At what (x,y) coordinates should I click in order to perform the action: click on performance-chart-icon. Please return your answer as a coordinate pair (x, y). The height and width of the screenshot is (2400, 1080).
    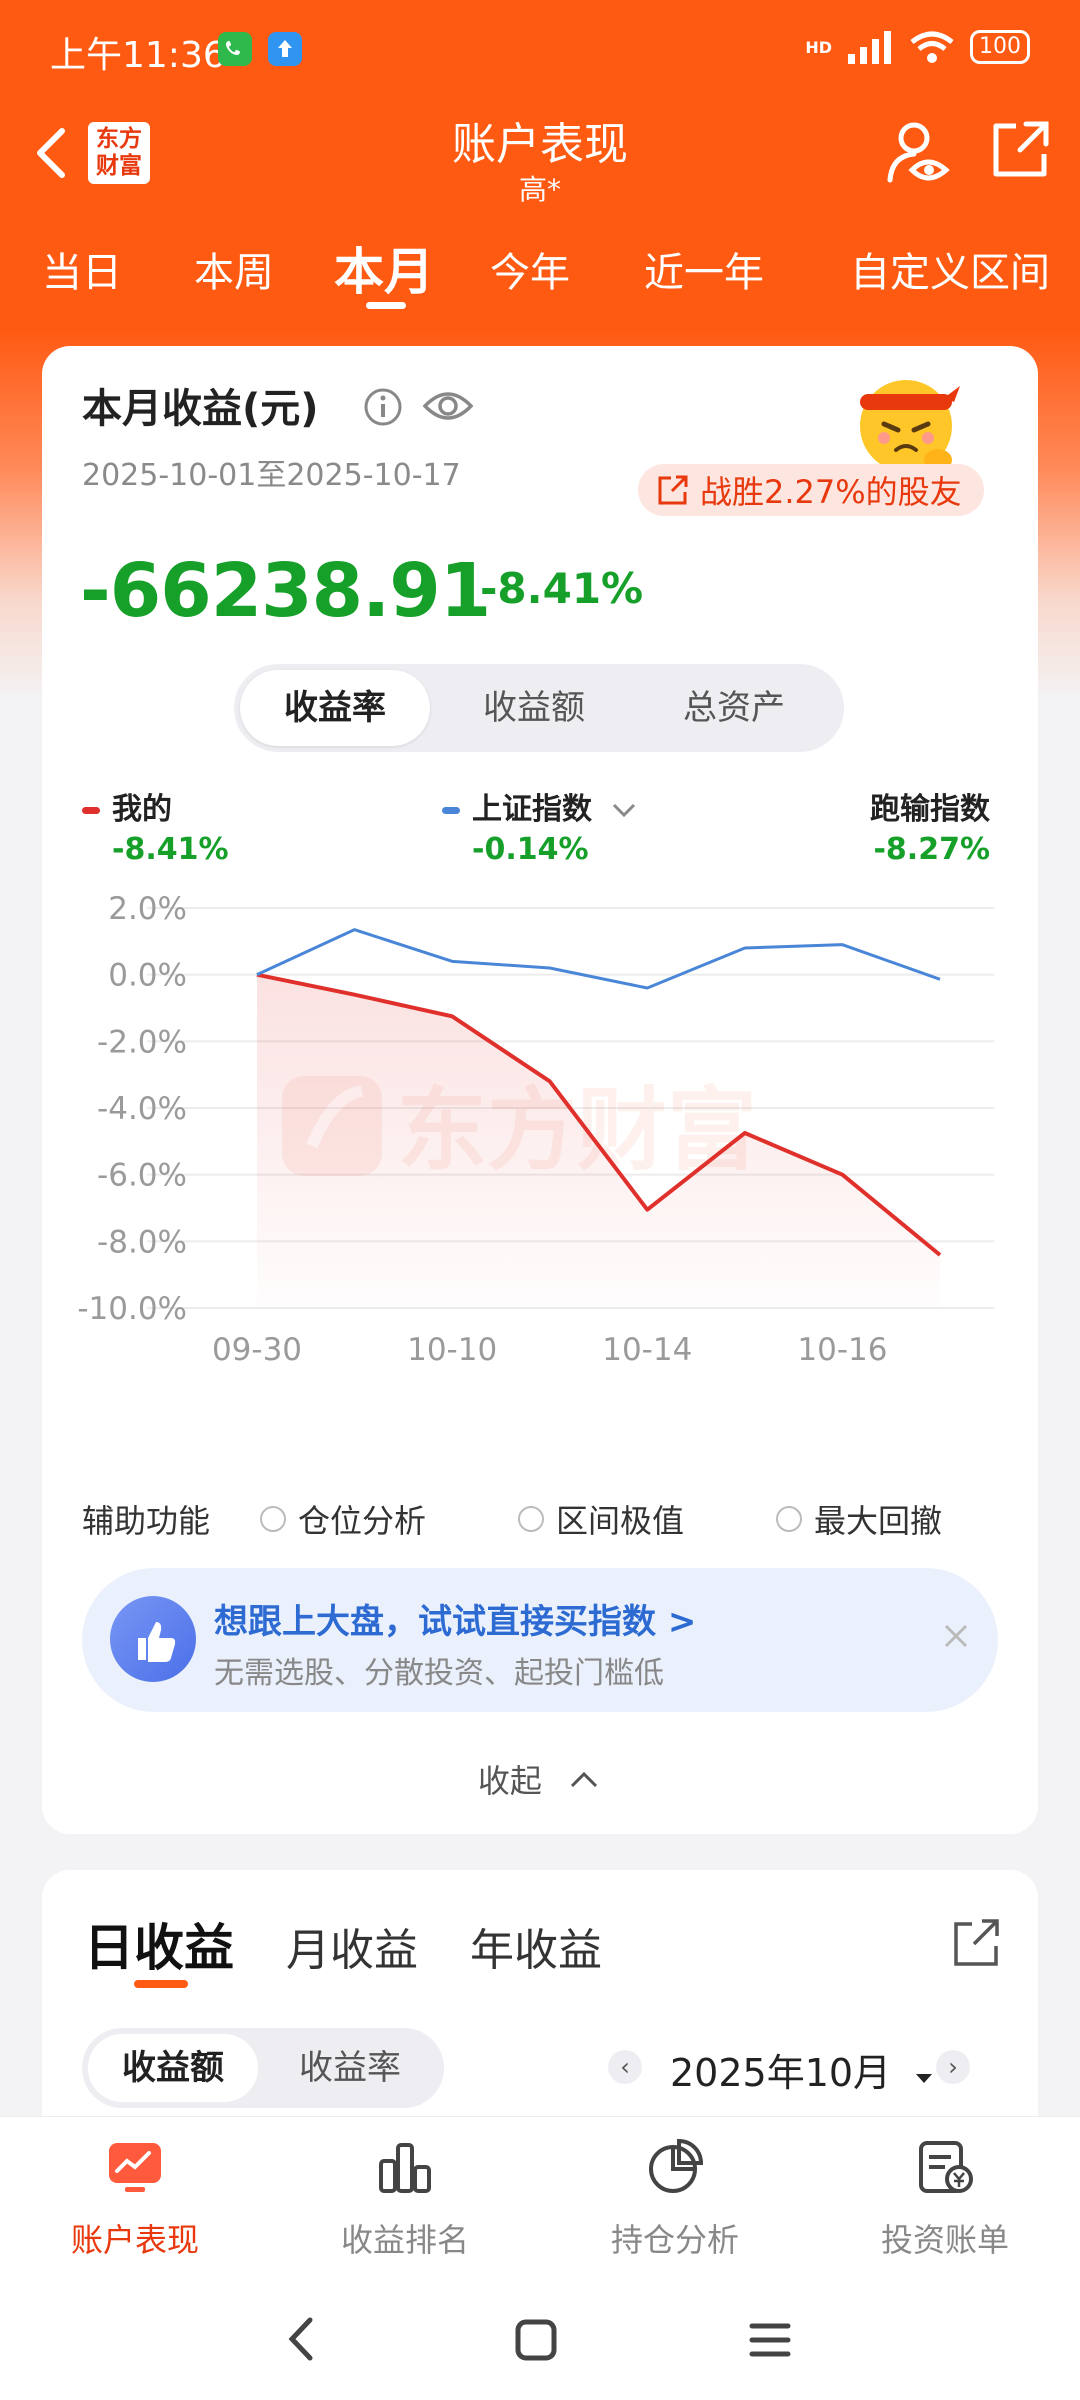
    Looking at the image, I should click on (135, 2167).